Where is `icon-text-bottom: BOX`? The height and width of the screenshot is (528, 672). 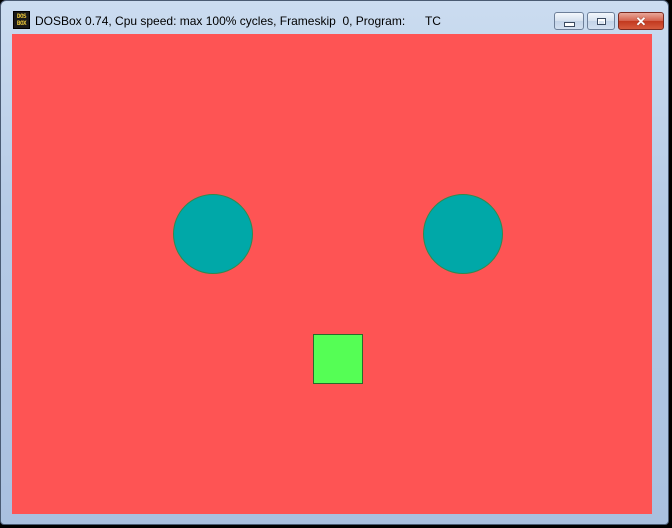
icon-text-bottom: BOX is located at coordinates (21, 23).